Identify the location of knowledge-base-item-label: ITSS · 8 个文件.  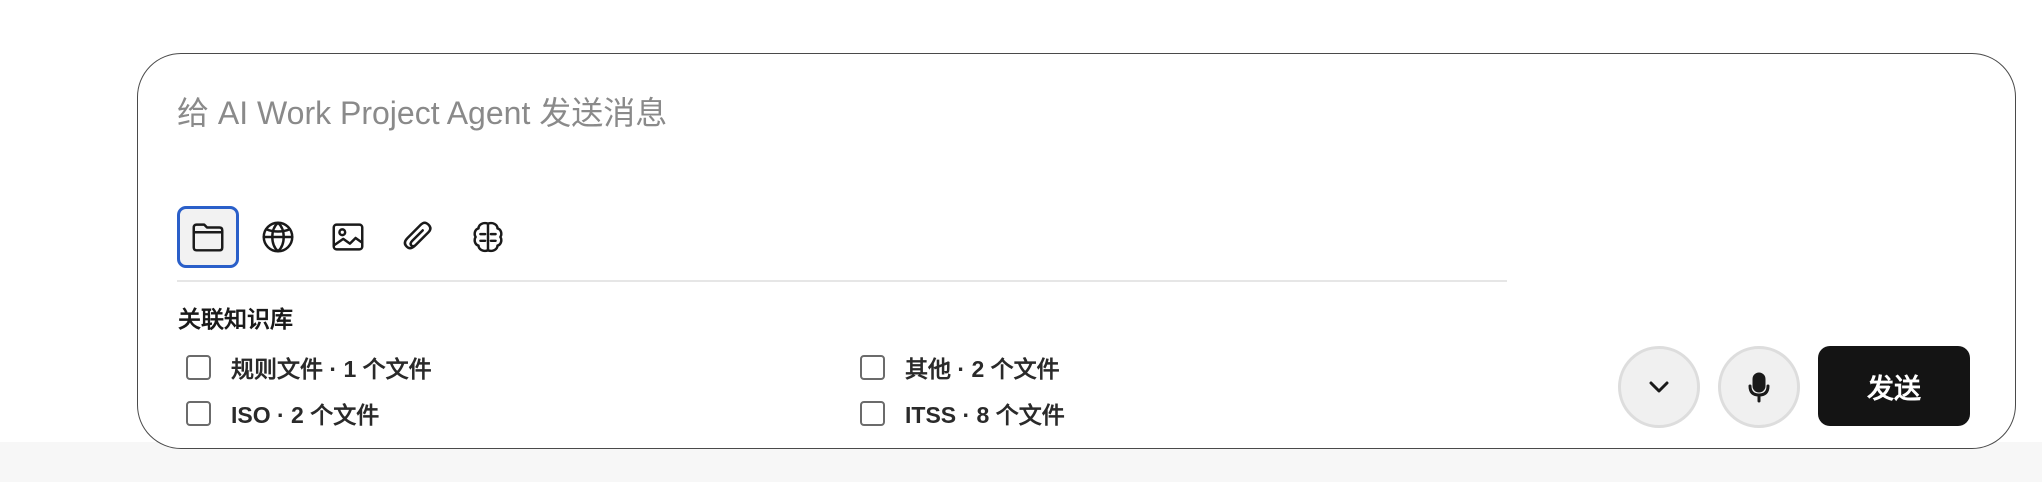
(985, 415).